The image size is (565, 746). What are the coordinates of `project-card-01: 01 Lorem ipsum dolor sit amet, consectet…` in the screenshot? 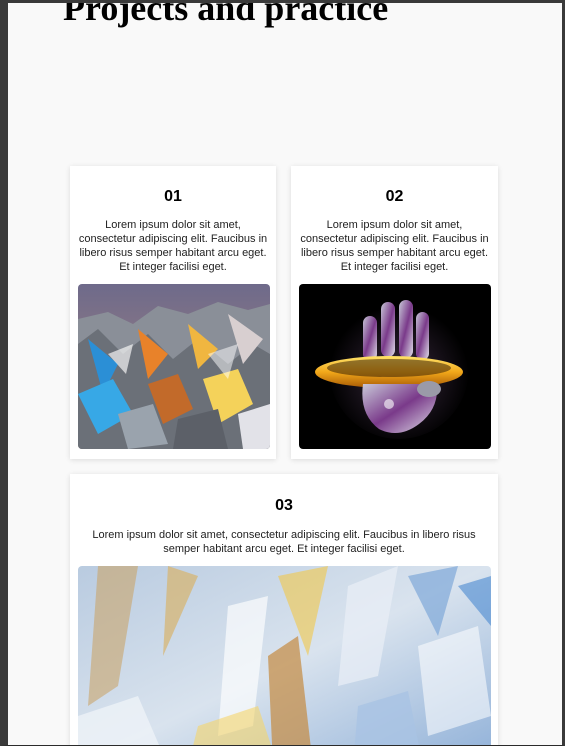 It's located at (173, 312).